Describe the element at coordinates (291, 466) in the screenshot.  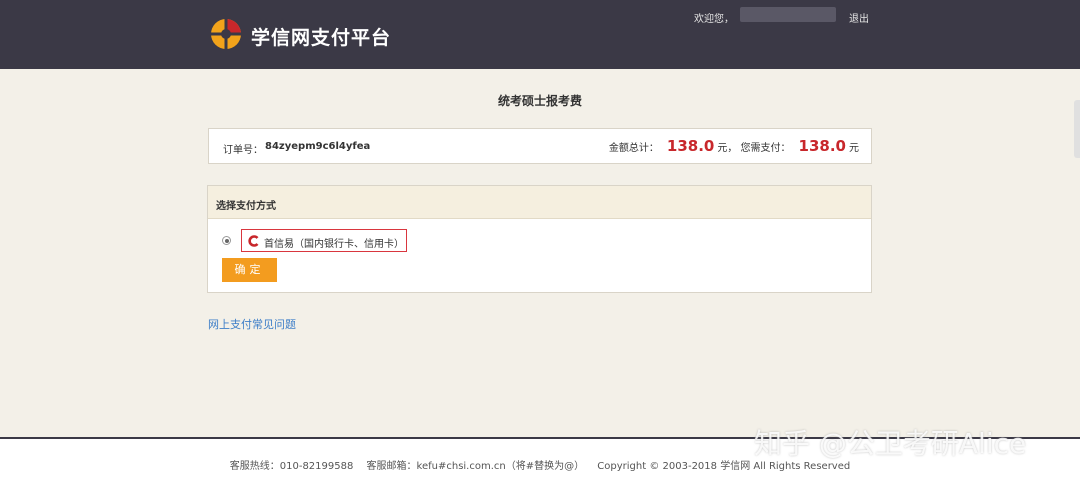
I see `footer-hotline: 客服热线：010-82199588` at that location.